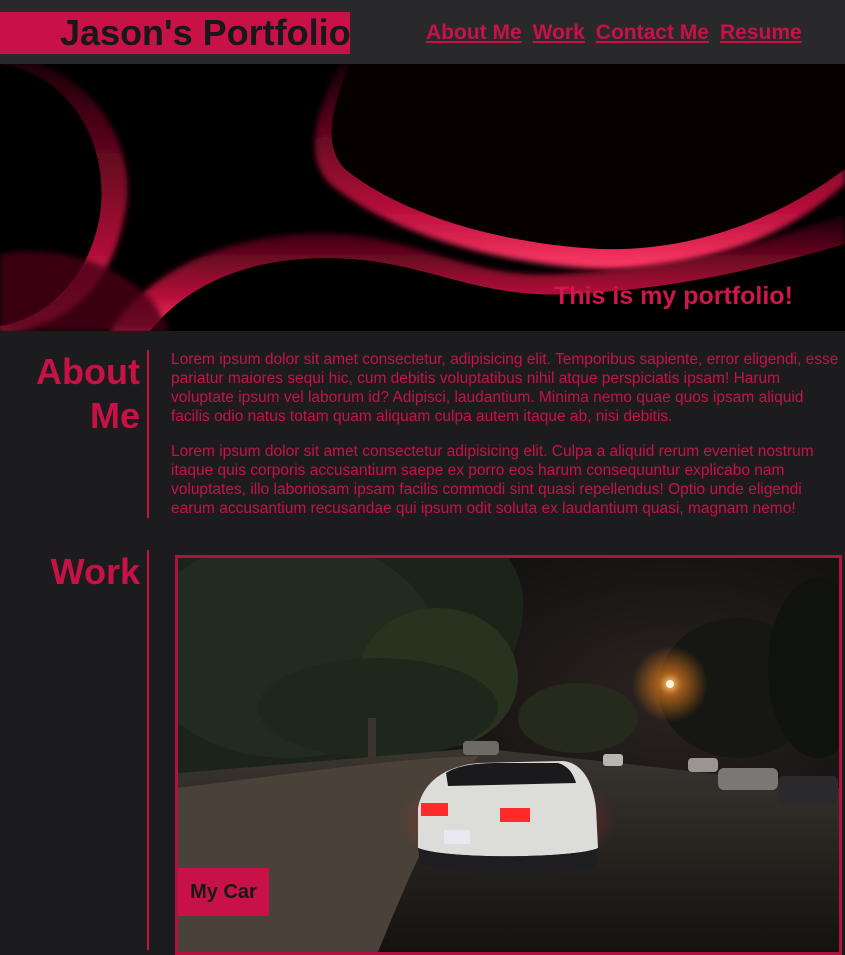 The width and height of the screenshot is (845, 955). I want to click on site-title: Jason's Portfolio, so click(205, 32).